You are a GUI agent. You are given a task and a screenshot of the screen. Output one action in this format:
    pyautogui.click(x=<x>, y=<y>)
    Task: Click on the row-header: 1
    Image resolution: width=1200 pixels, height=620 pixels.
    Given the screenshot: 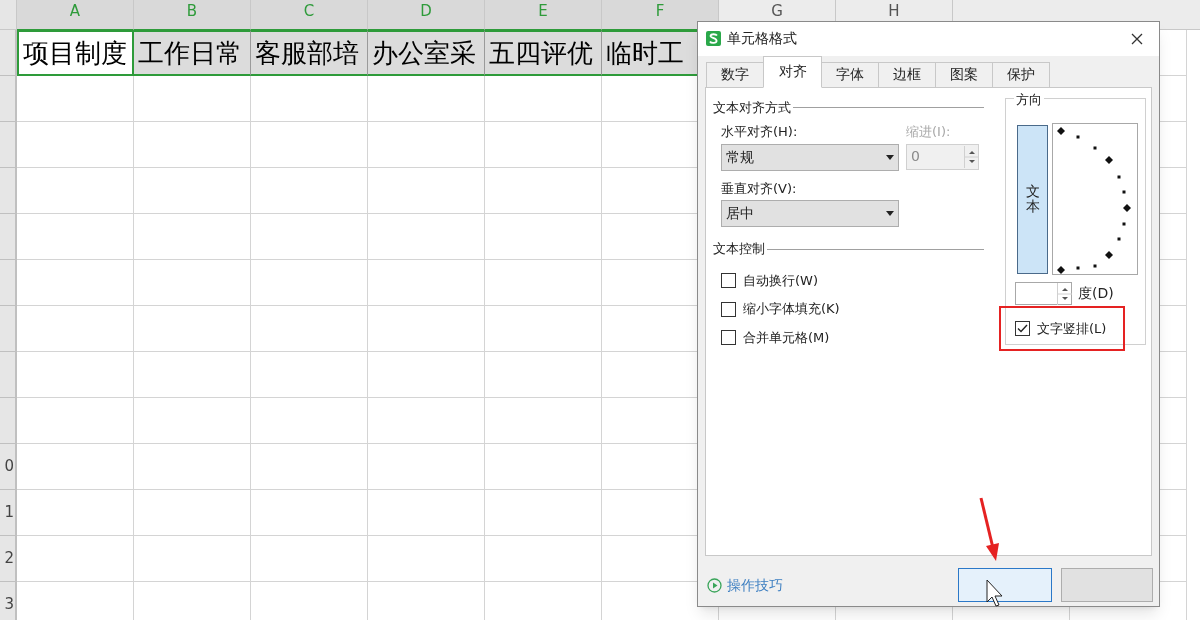 What is the action you would take?
    pyautogui.click(x=8, y=513)
    